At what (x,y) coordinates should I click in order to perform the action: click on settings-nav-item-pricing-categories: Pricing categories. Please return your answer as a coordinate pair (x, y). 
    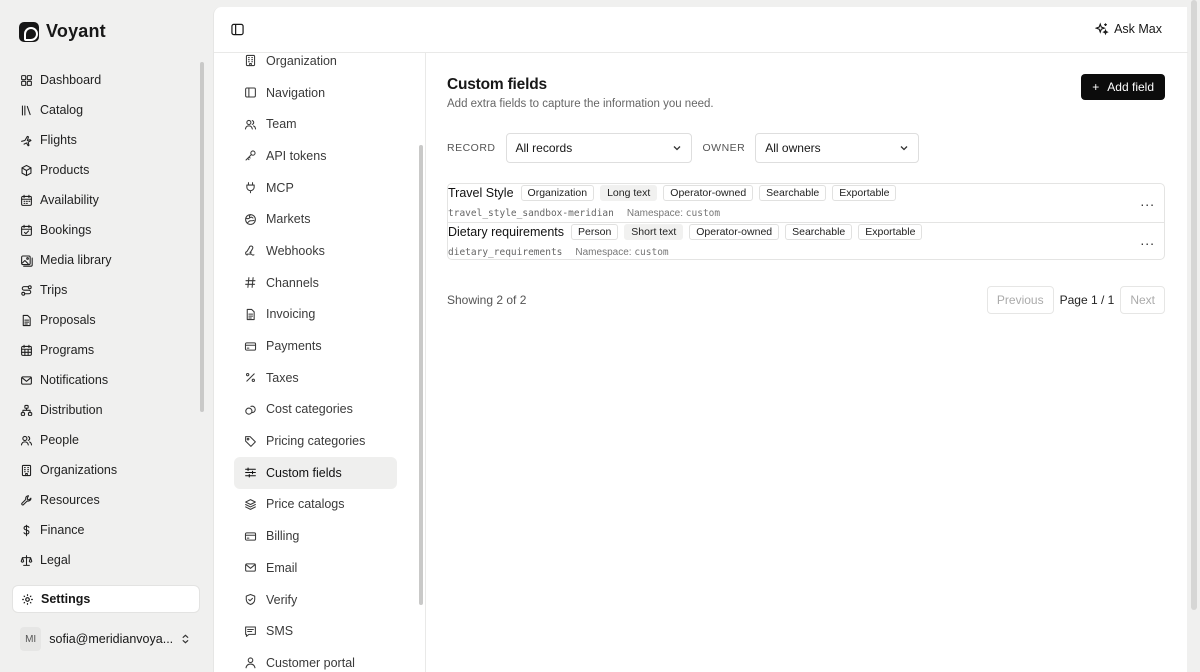
    Looking at the image, I should click on (315, 441).